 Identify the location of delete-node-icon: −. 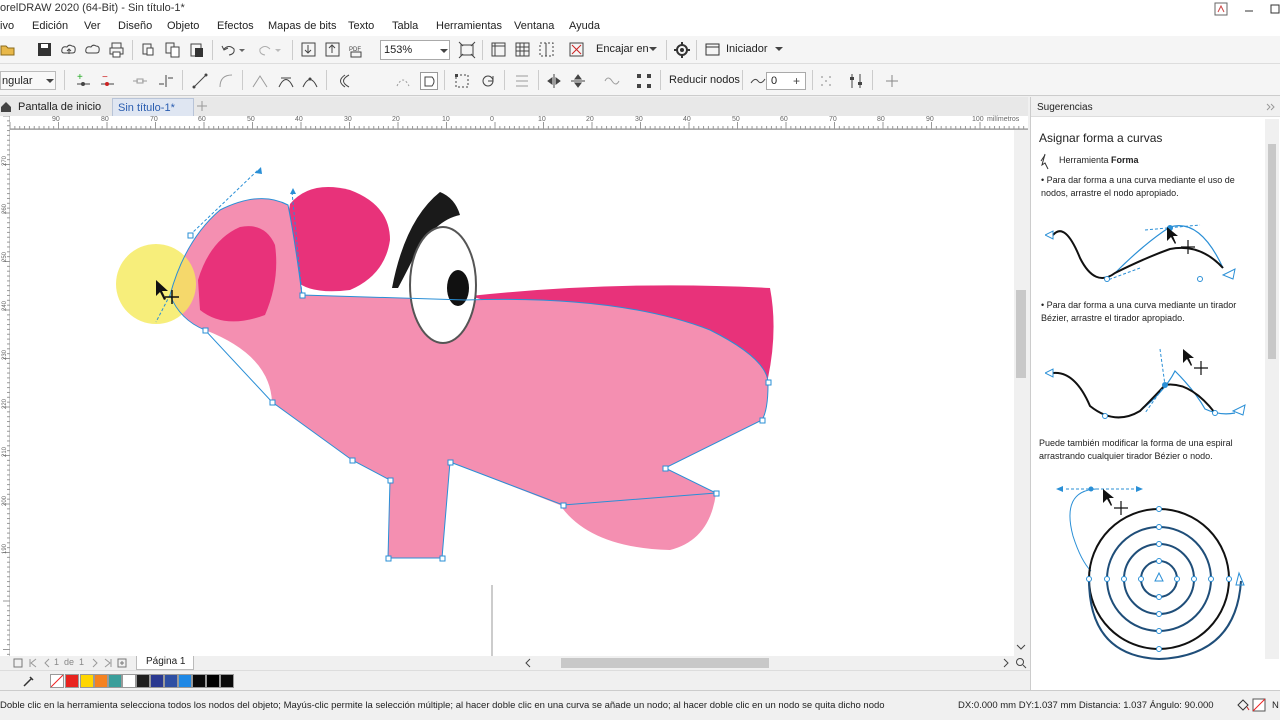
(108, 81).